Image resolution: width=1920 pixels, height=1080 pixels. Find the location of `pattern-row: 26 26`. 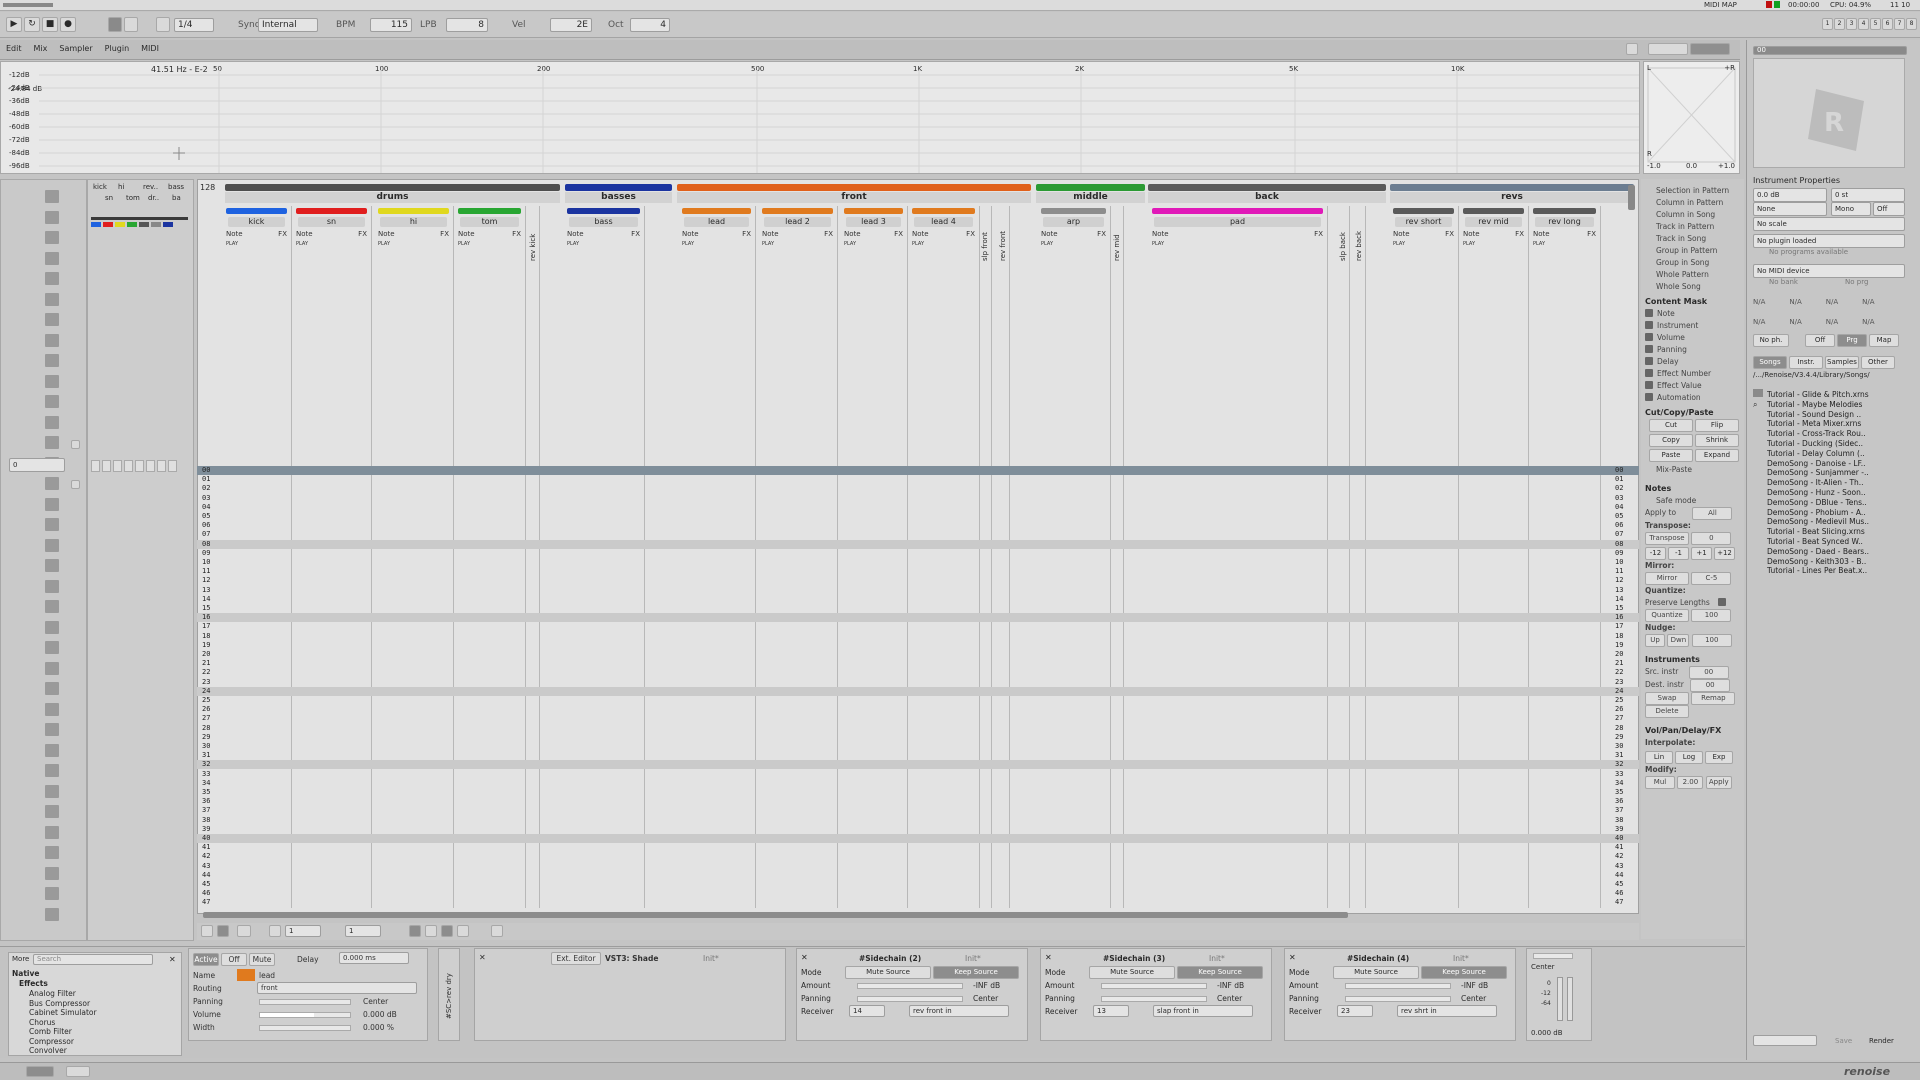

pattern-row: 26 26 is located at coordinates (918, 709).